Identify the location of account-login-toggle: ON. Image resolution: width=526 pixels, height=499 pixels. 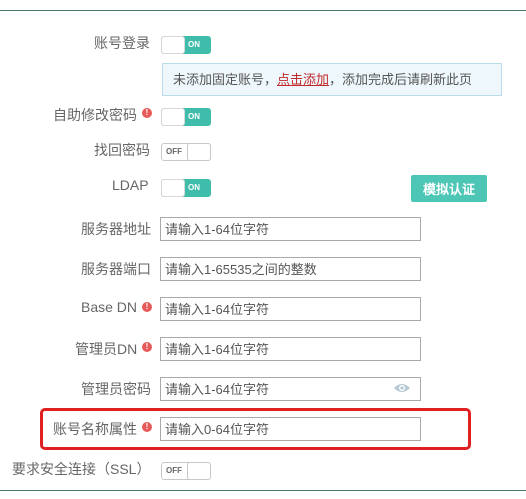
(186, 45).